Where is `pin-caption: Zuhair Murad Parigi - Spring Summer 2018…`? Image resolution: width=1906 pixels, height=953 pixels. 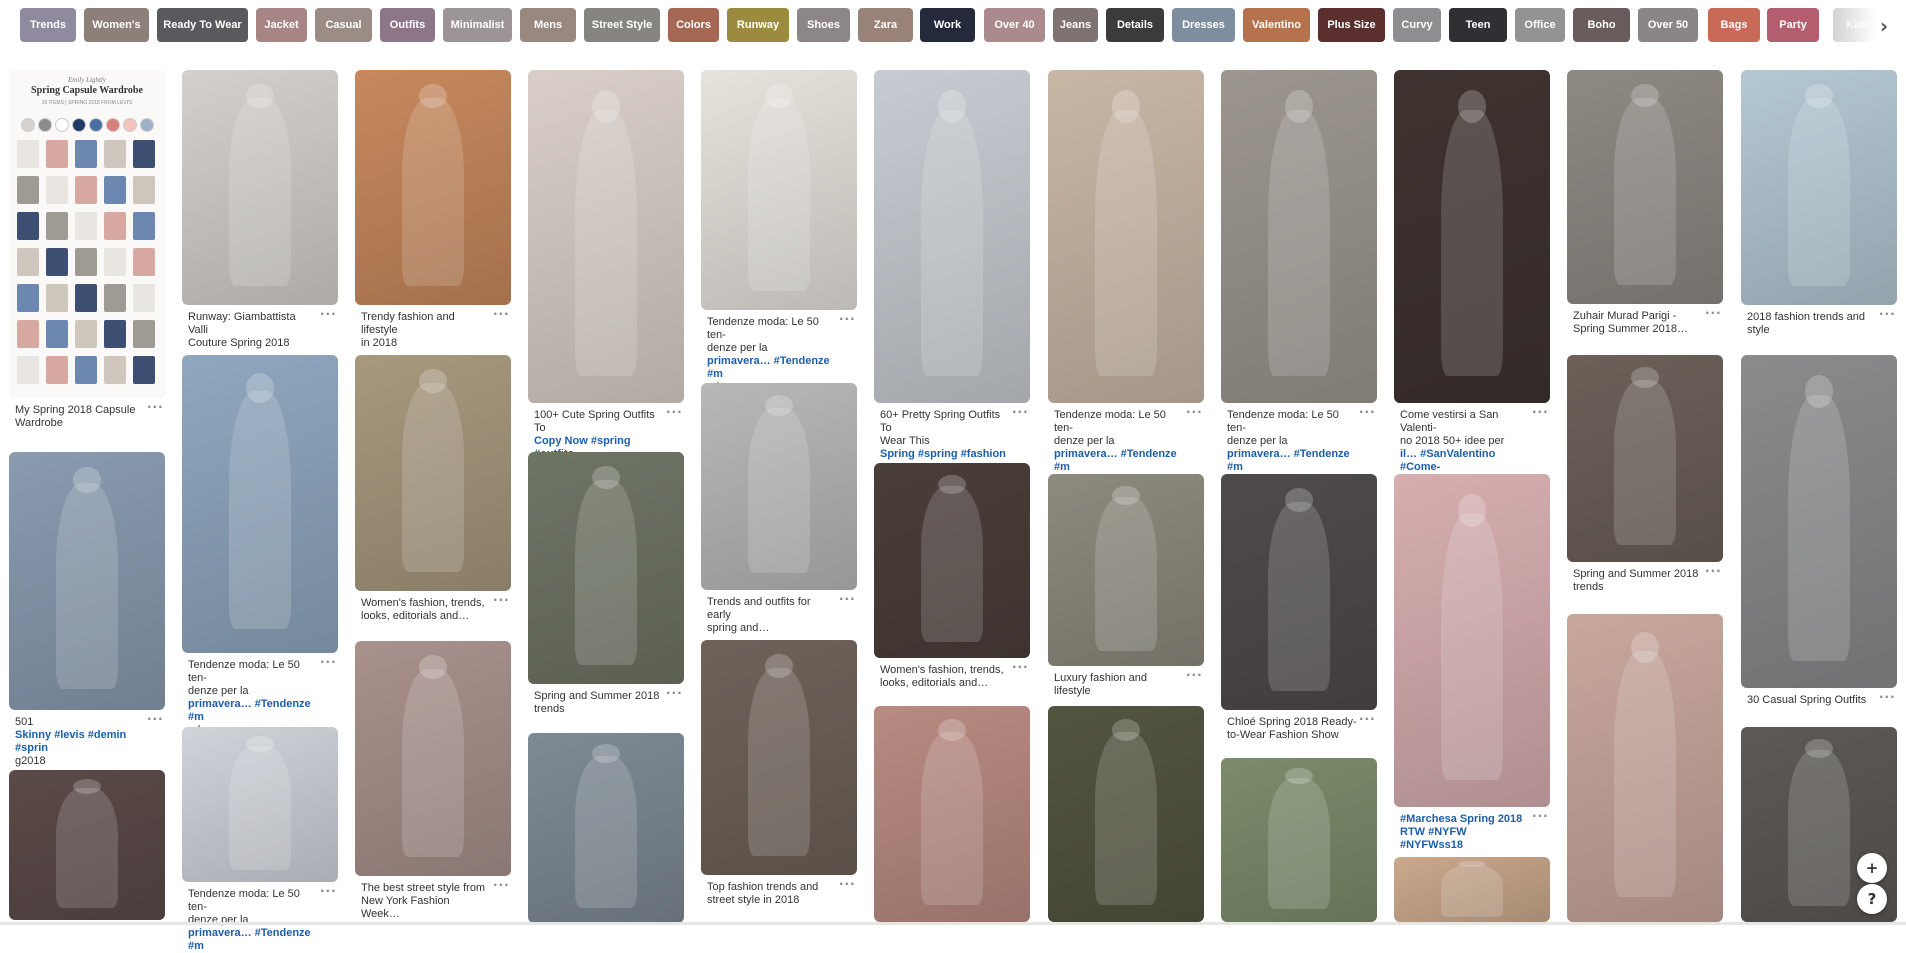
pin-caption: Zuhair Murad Parigi - Spring Summer 2018… is located at coordinates (1638, 323).